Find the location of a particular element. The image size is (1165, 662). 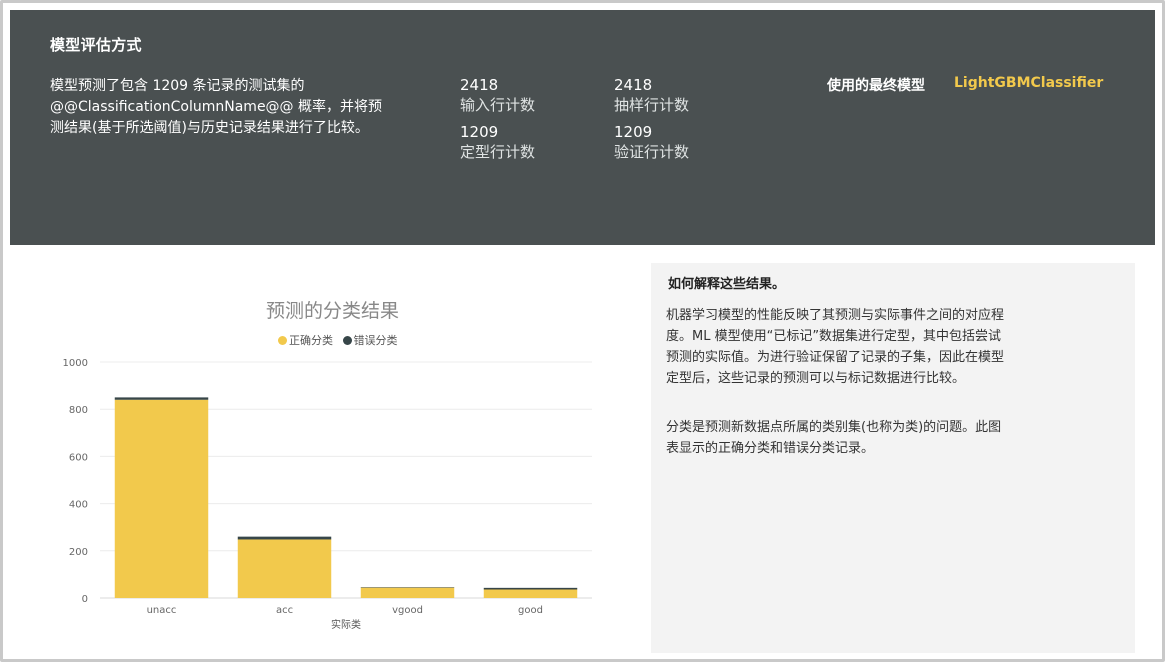

bar-unacc-incorrect is located at coordinates (161, 398).